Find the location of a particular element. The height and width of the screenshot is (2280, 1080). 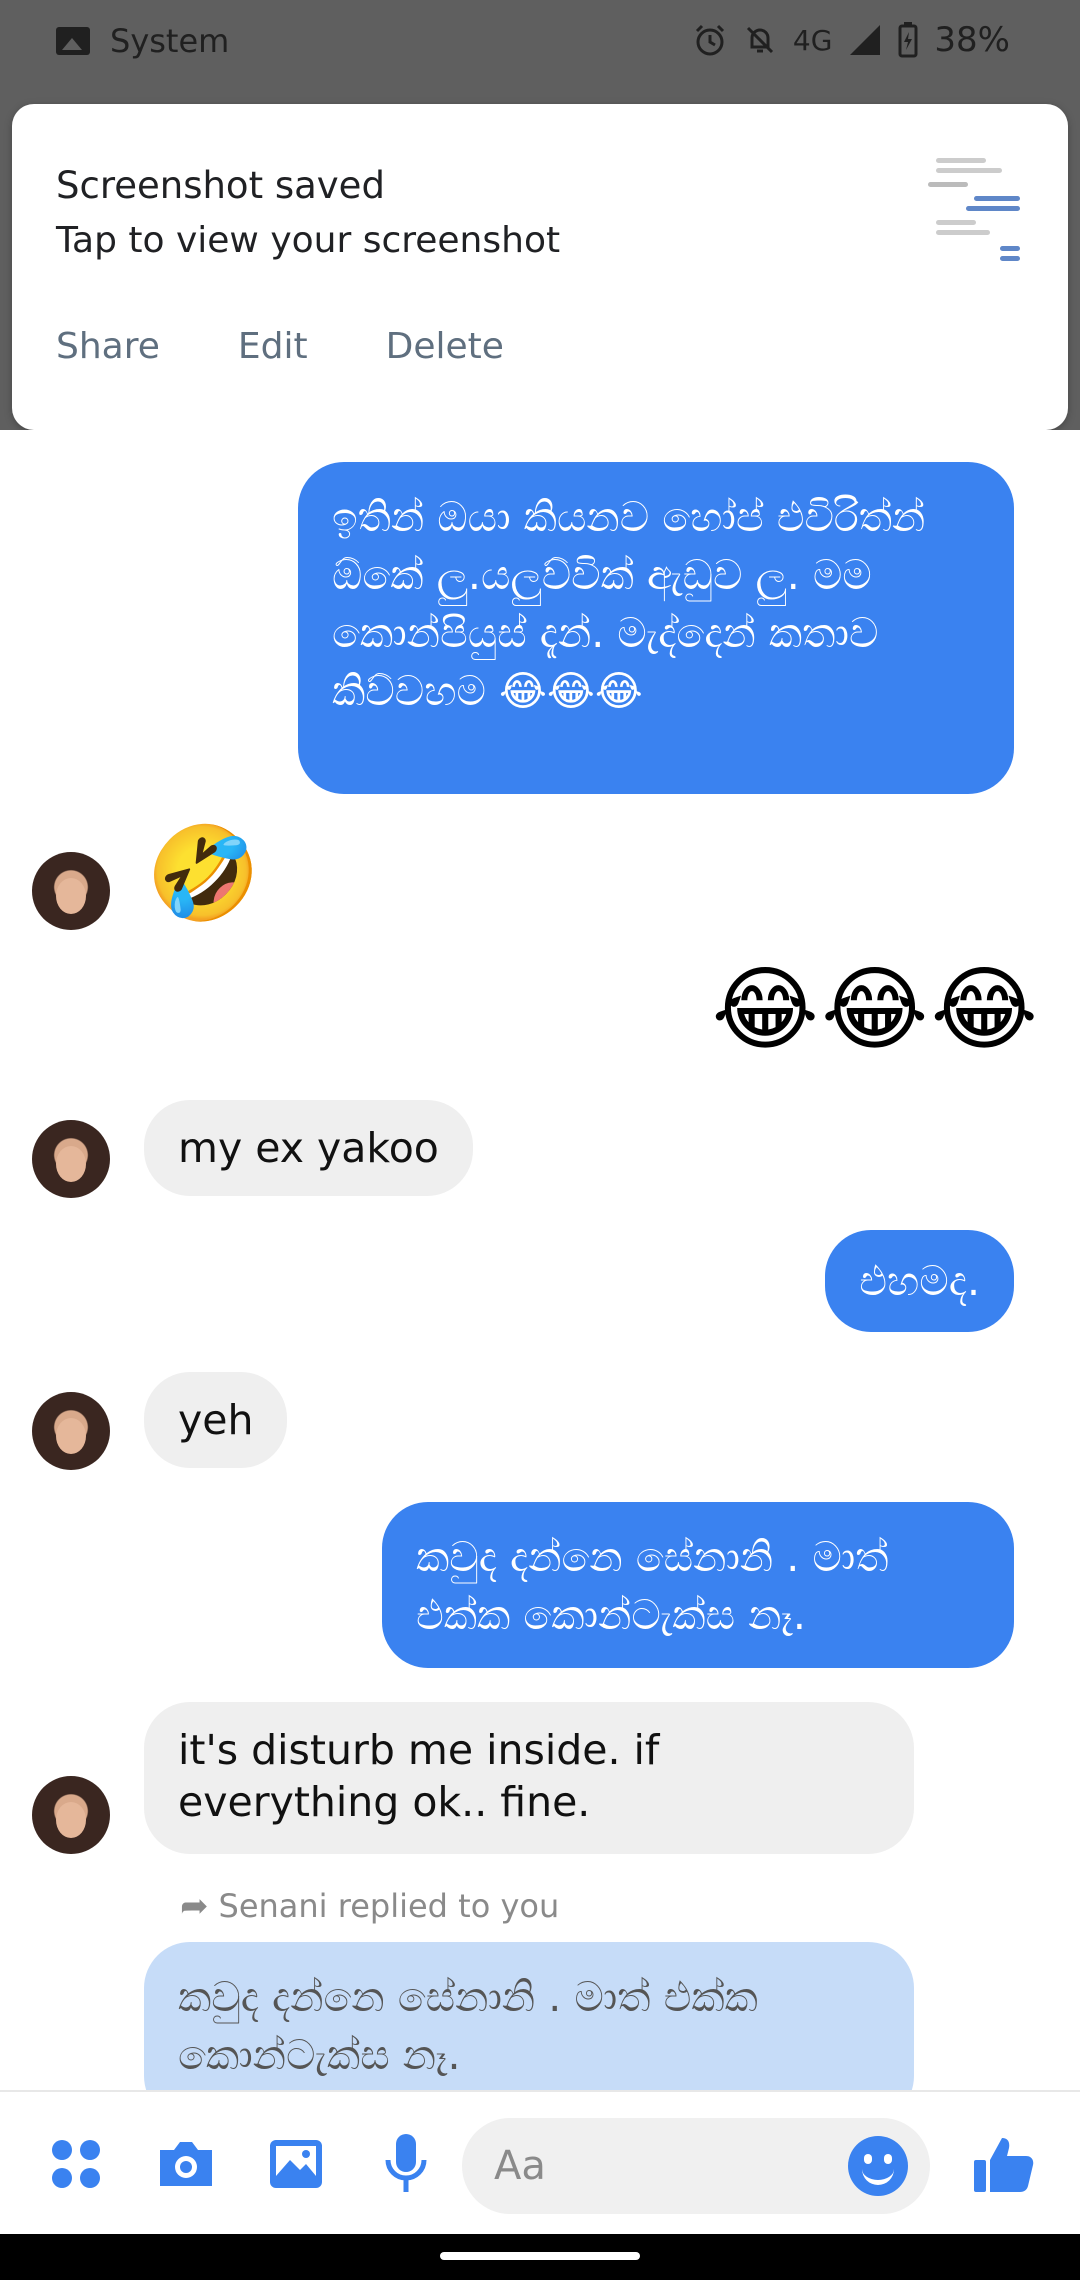

network-label: 4G is located at coordinates (812, 40).